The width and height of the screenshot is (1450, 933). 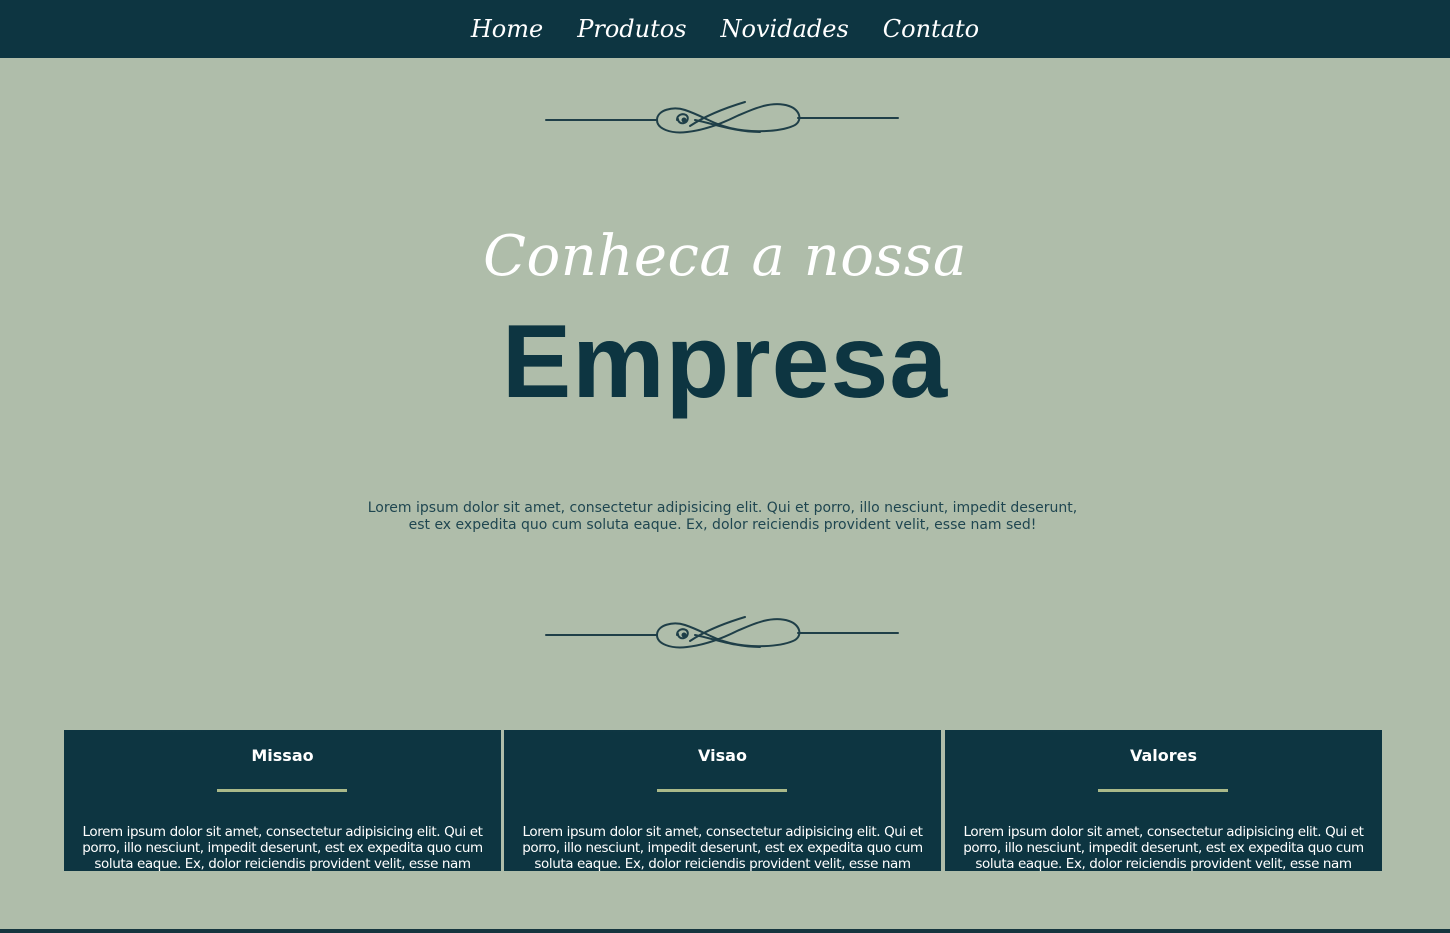 I want to click on nav-item-contato: Contato, so click(x=931, y=29).